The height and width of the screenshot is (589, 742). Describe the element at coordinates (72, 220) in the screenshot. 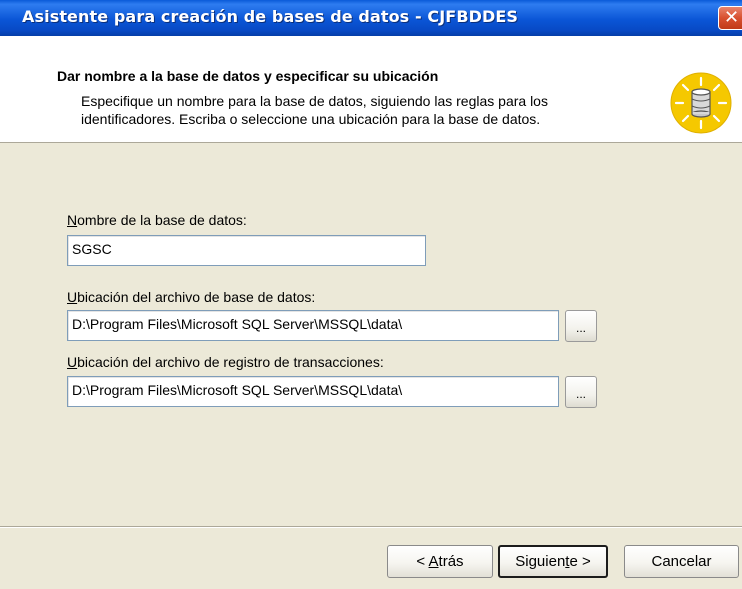

I see `db-name-label-mnemonic: N` at that location.